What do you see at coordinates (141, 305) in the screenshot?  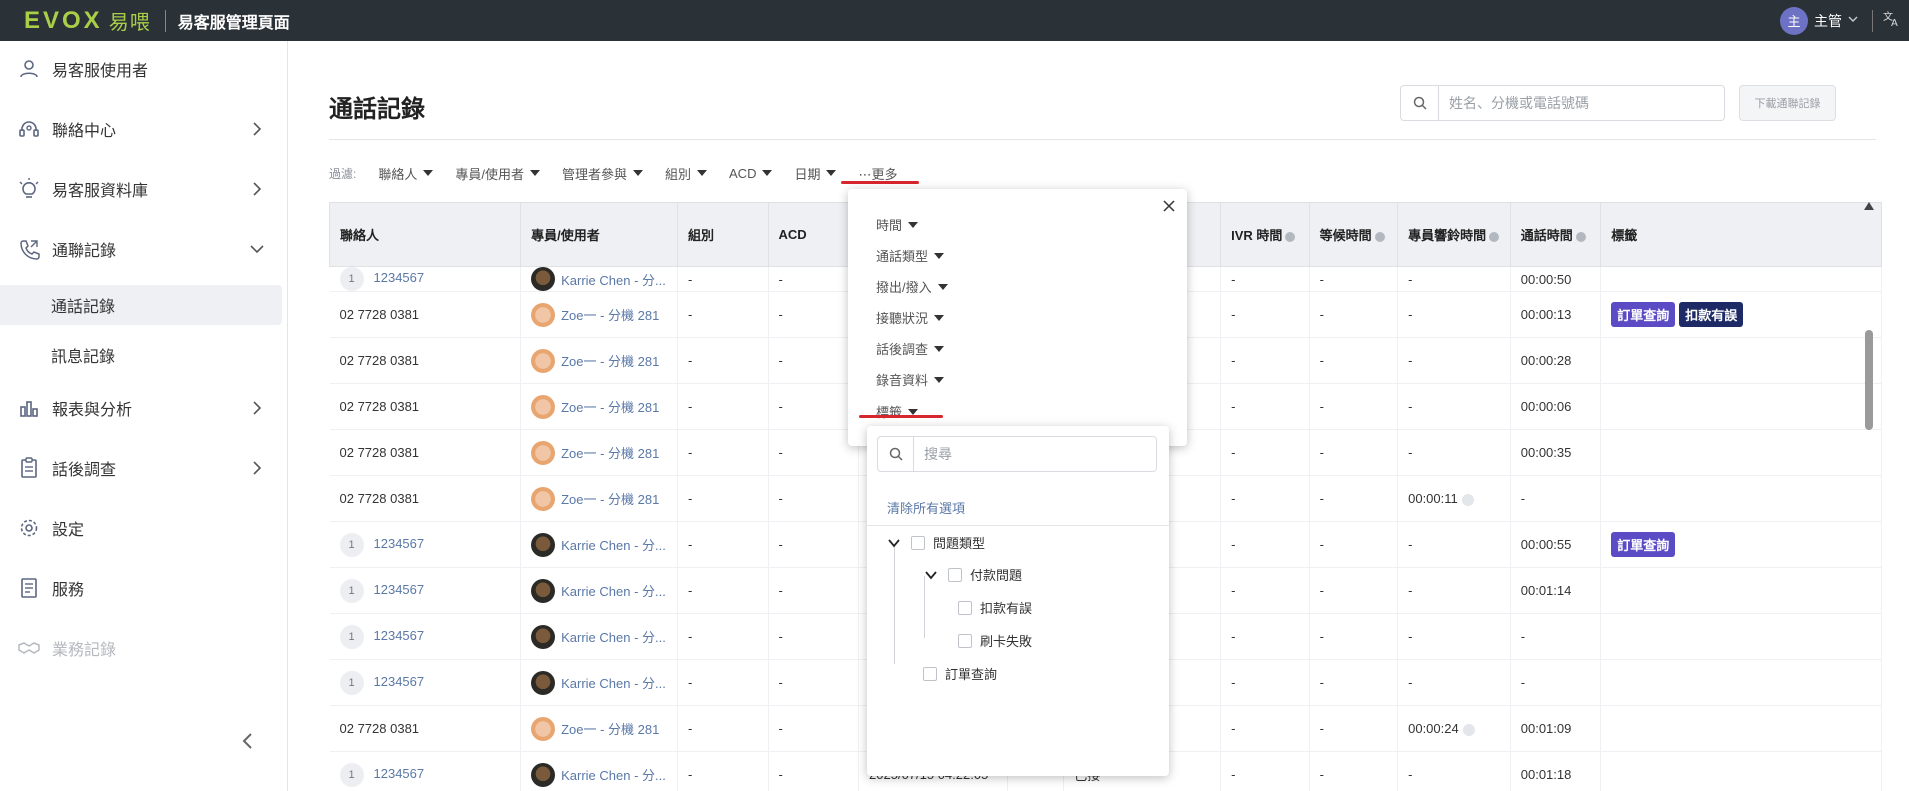 I see `sidebar-subitem-call-records: 通話記錄` at bounding box center [141, 305].